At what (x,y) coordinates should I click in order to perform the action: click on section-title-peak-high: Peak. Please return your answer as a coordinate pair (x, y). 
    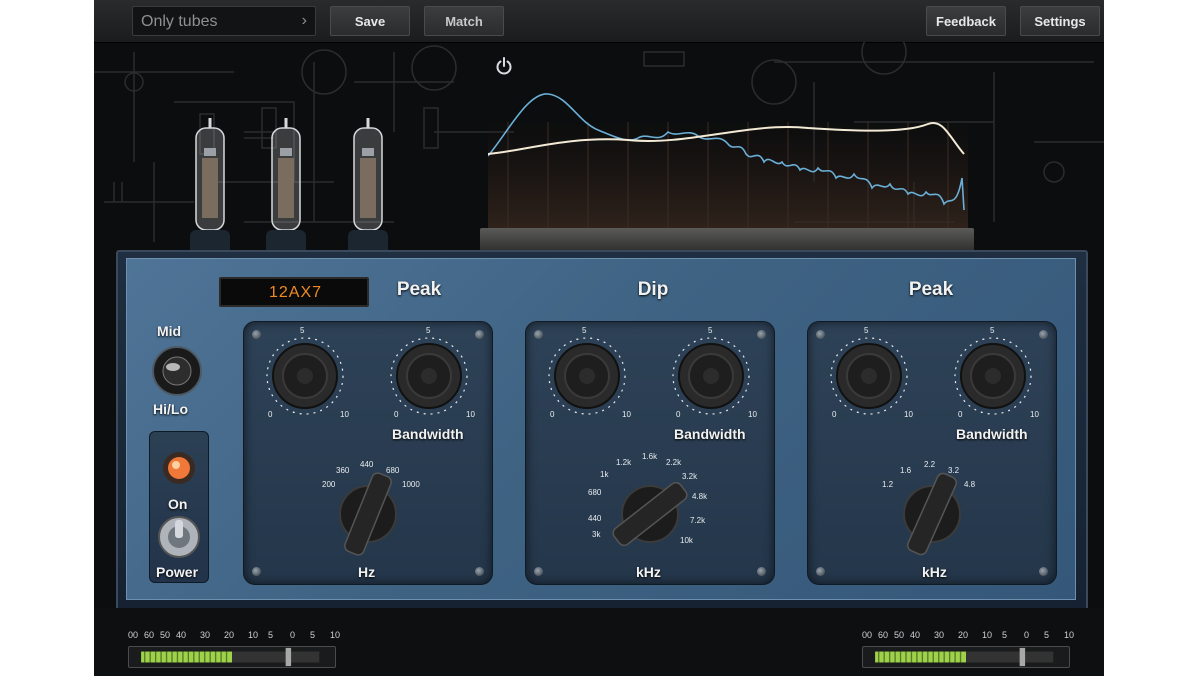
    Looking at the image, I should click on (931, 289).